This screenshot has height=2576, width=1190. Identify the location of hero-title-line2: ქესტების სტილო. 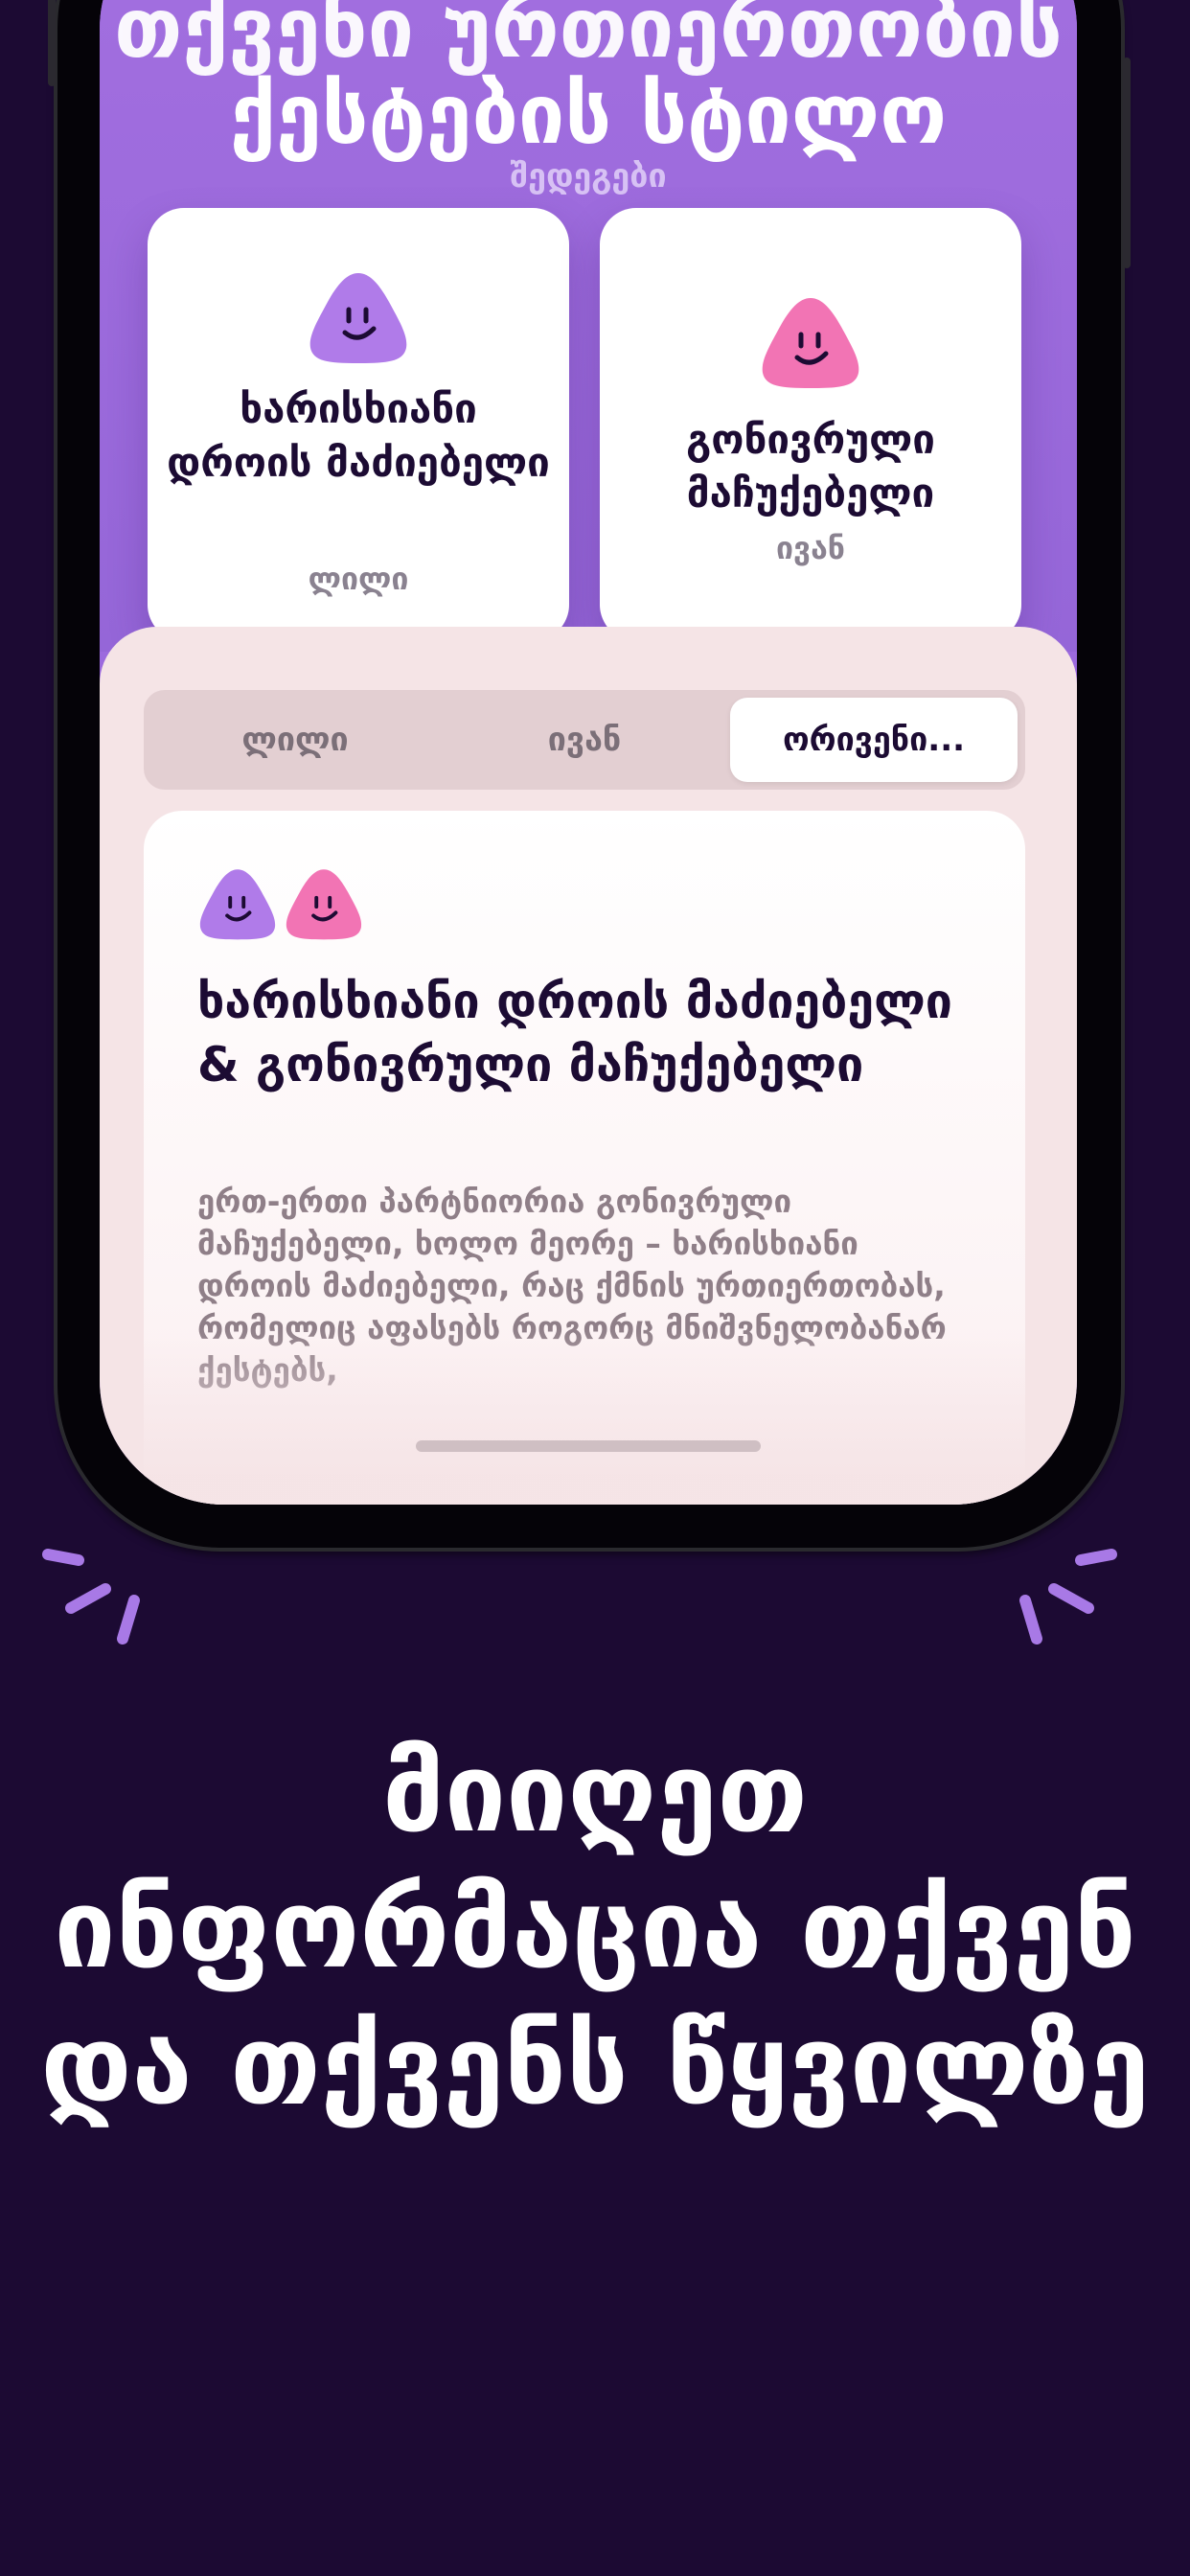
(589, 115).